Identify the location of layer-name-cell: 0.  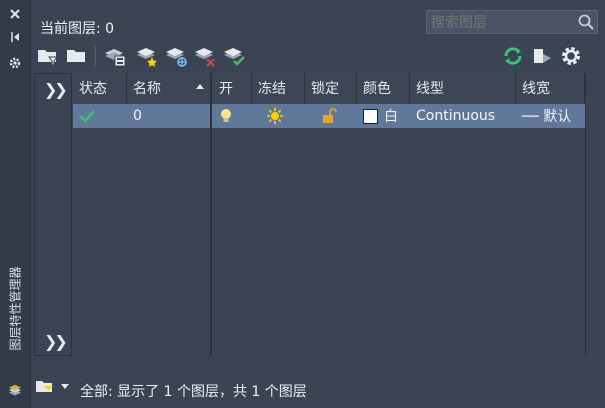
(169, 116).